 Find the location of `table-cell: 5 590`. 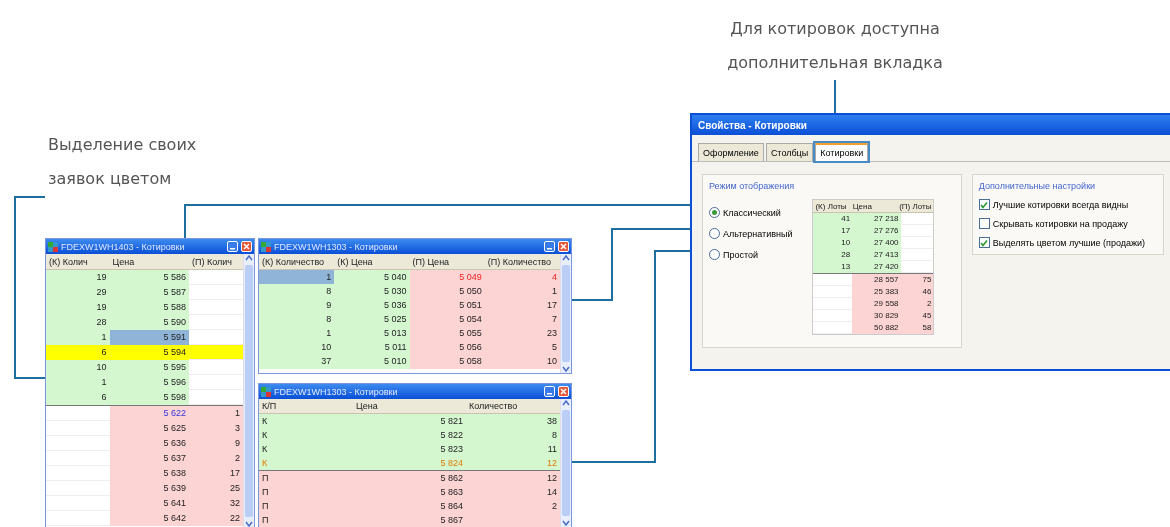

table-cell: 5 590 is located at coordinates (149, 322).